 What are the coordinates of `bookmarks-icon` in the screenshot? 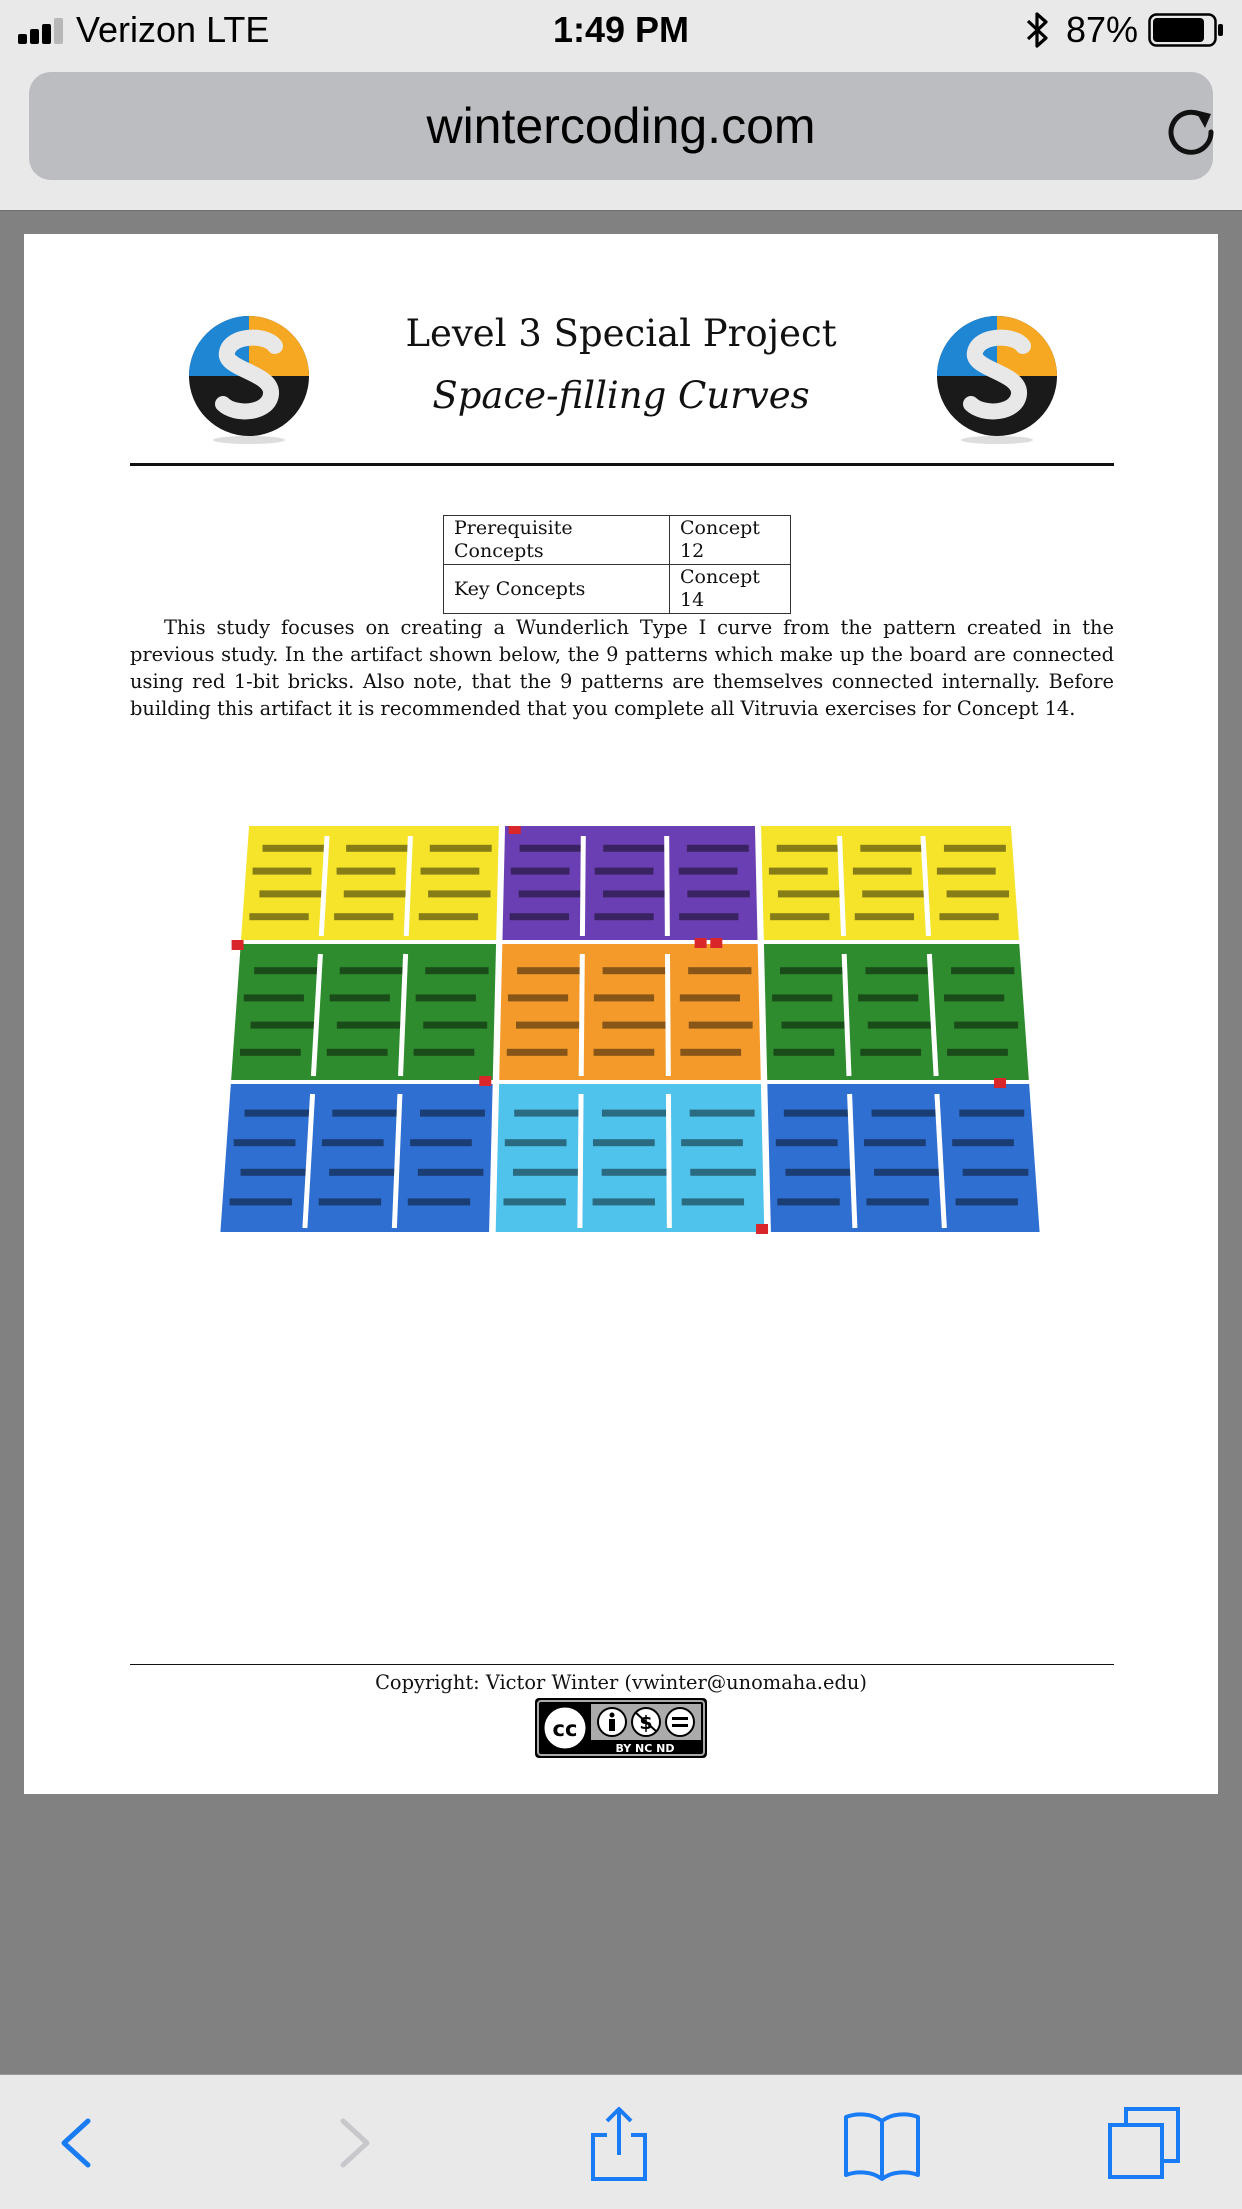 It's located at (882, 2146).